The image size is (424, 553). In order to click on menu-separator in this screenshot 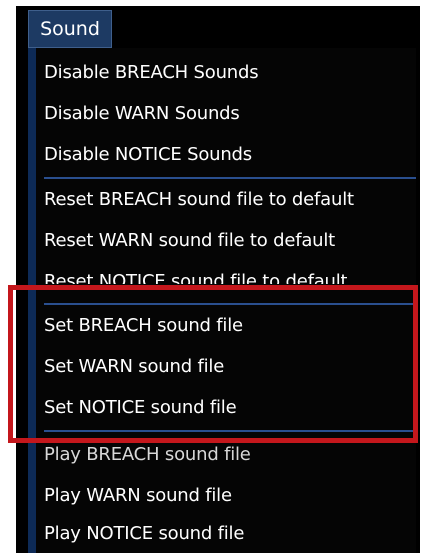, I will do `click(230, 178)`.